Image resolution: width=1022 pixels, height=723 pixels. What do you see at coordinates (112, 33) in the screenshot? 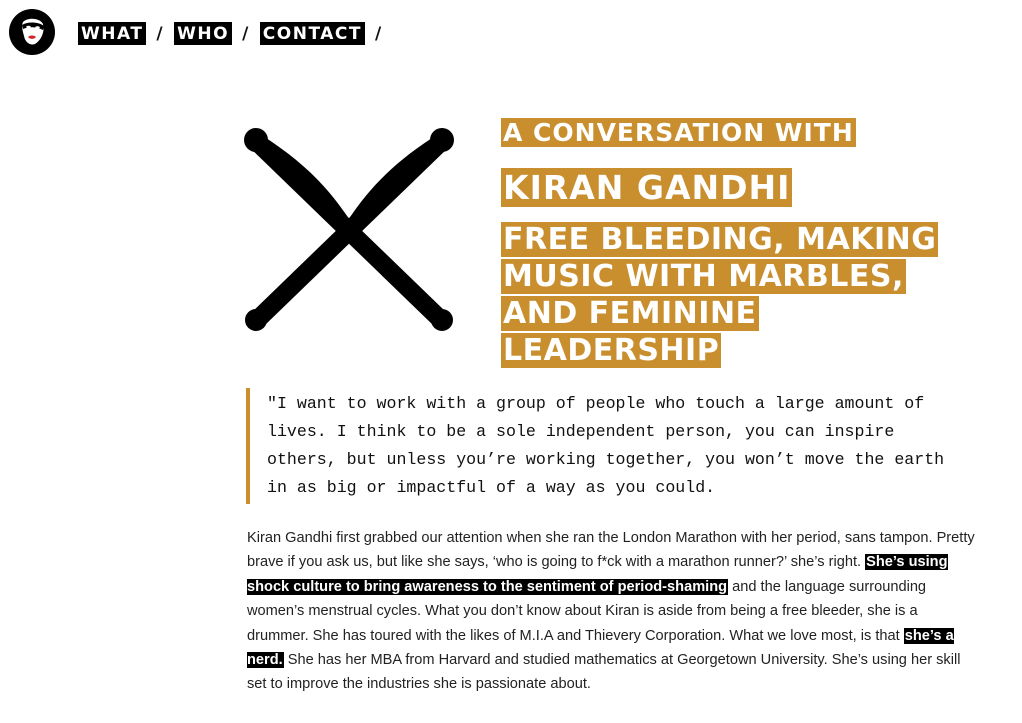
I see `nav-link-what: WHAT` at bounding box center [112, 33].